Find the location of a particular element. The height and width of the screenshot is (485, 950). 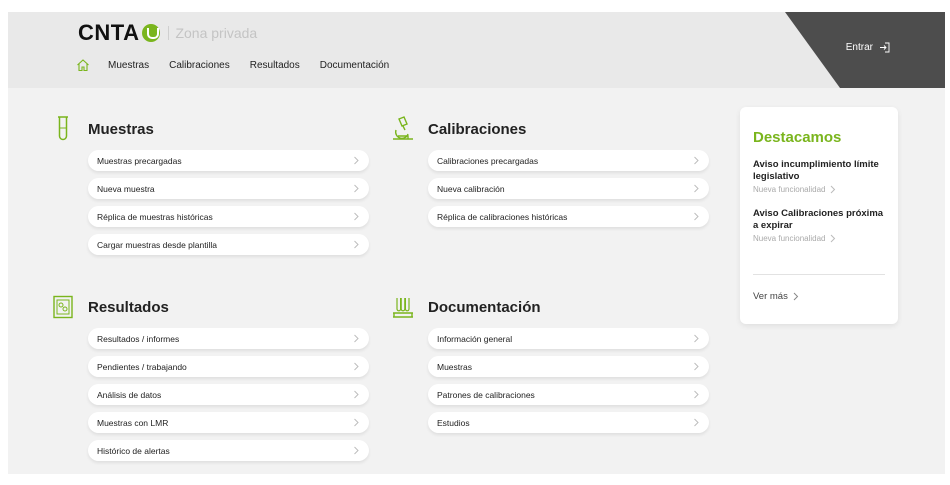

ver-mas-label: Ver más is located at coordinates (770, 296).